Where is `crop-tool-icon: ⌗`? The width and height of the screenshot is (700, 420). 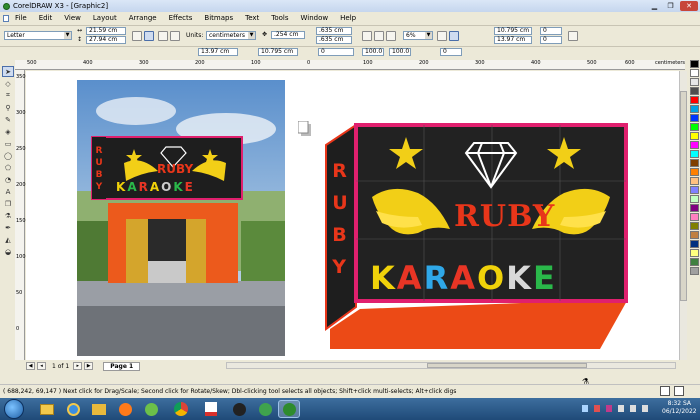 crop-tool-icon: ⌗ is located at coordinates (8, 95).